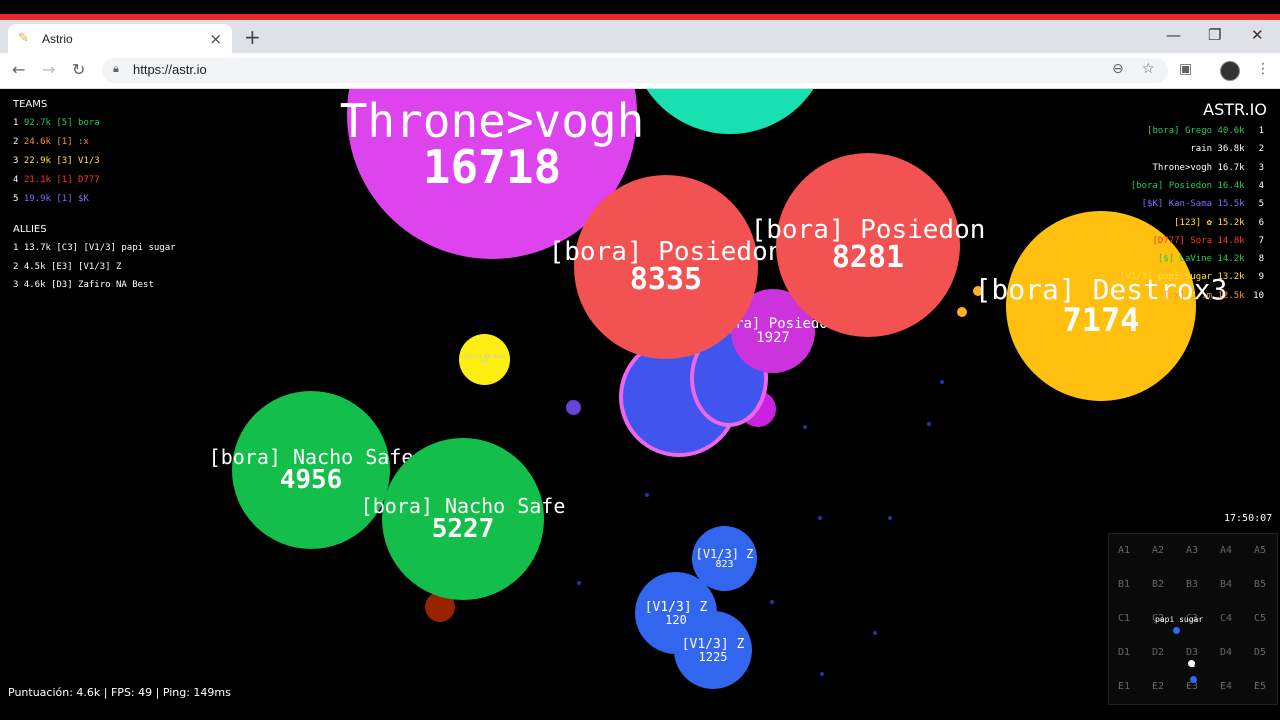 Image resolution: width=1280 pixels, height=720 pixels. What do you see at coordinates (1193, 679) in the screenshot?
I see `minimap-ally-dot` at bounding box center [1193, 679].